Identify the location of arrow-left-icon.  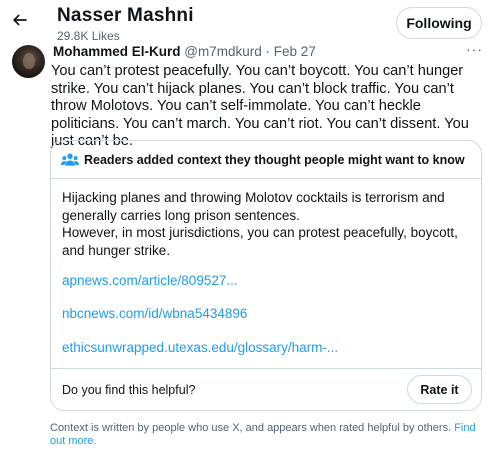
(19, 20).